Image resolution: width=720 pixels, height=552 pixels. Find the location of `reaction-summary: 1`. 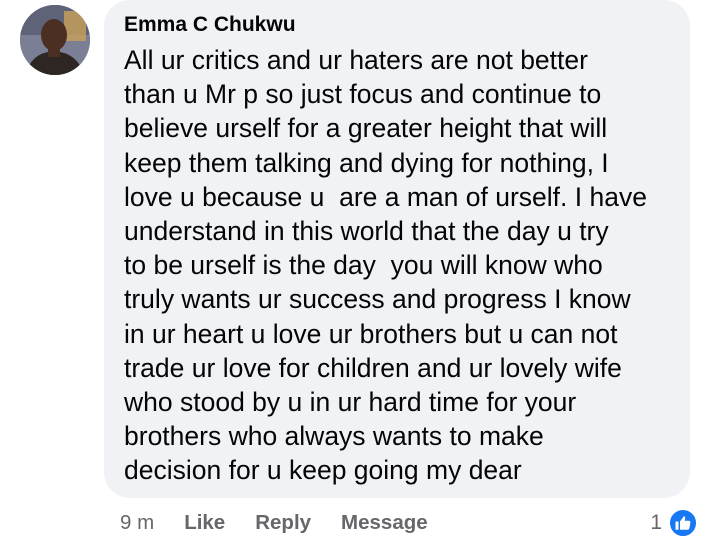

reaction-summary: 1 is located at coordinates (674, 523).